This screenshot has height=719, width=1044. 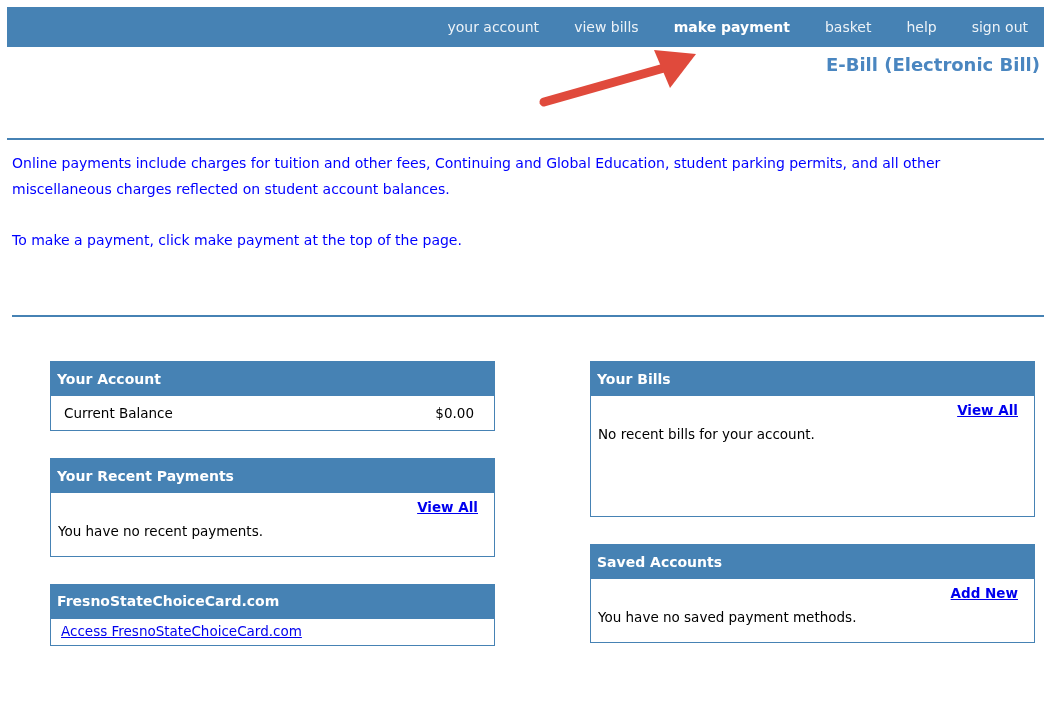 What do you see at coordinates (272, 379) in the screenshot?
I see `panel-header: Your Account` at bounding box center [272, 379].